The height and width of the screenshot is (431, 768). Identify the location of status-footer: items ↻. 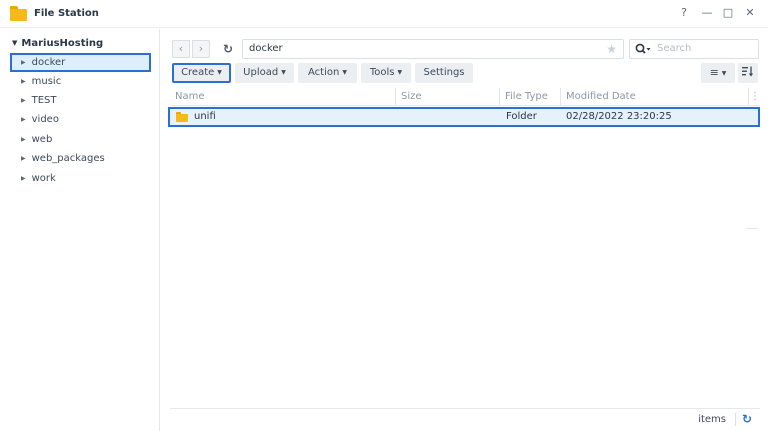
(465, 419).